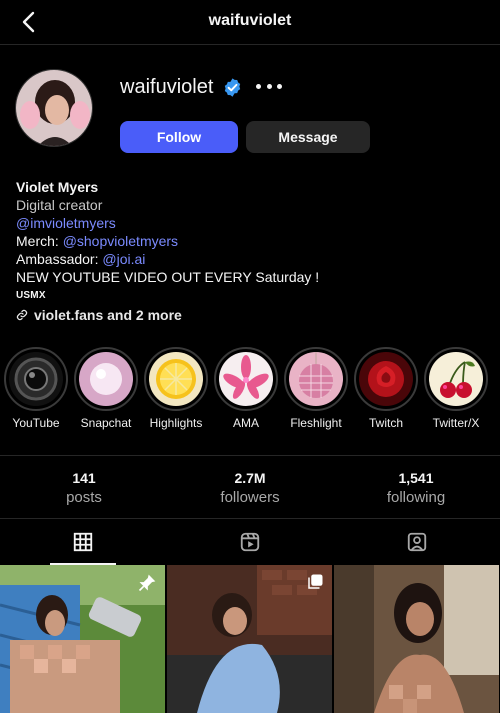 This screenshot has width=500, height=713. Describe the element at coordinates (59, 205) in the screenshot. I see `category: Digital creator` at that location.